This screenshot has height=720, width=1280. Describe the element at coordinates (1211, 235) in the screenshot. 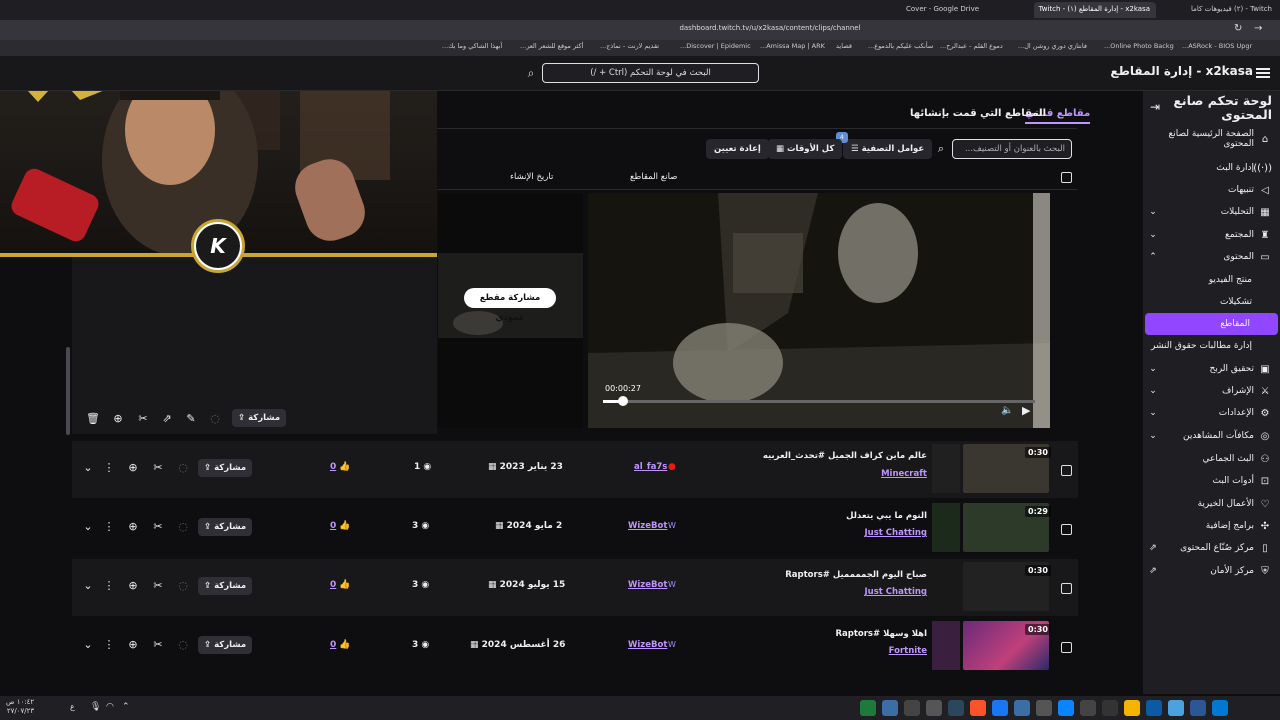

I see `sidebar-item-community: ♜ المجتمع ⌄` at that location.